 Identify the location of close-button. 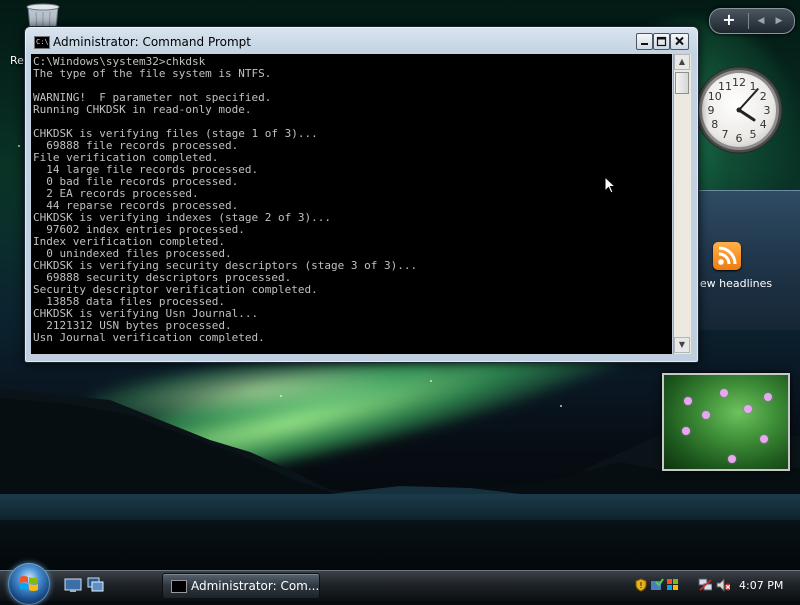
(679, 41).